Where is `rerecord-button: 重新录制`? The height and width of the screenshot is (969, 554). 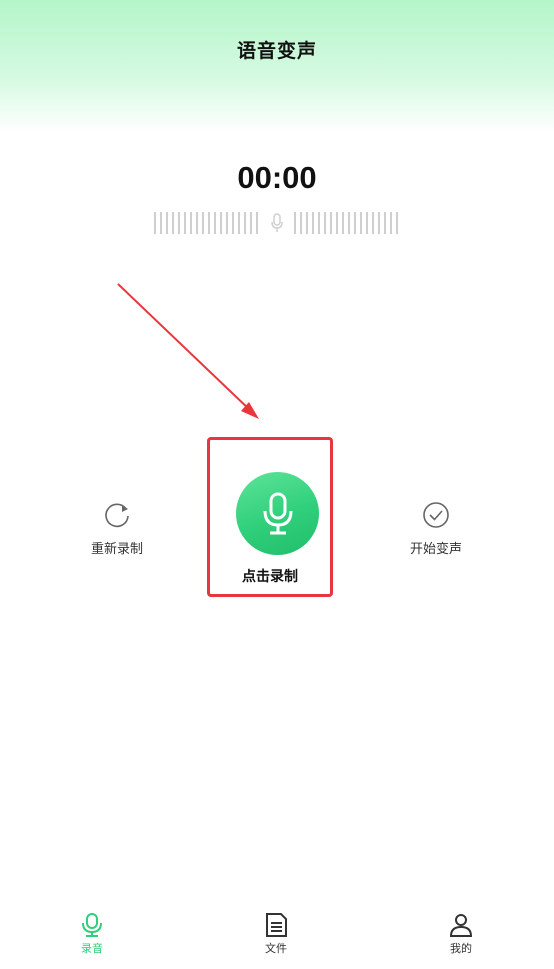 rerecord-button: 重新录制 is located at coordinates (117, 528).